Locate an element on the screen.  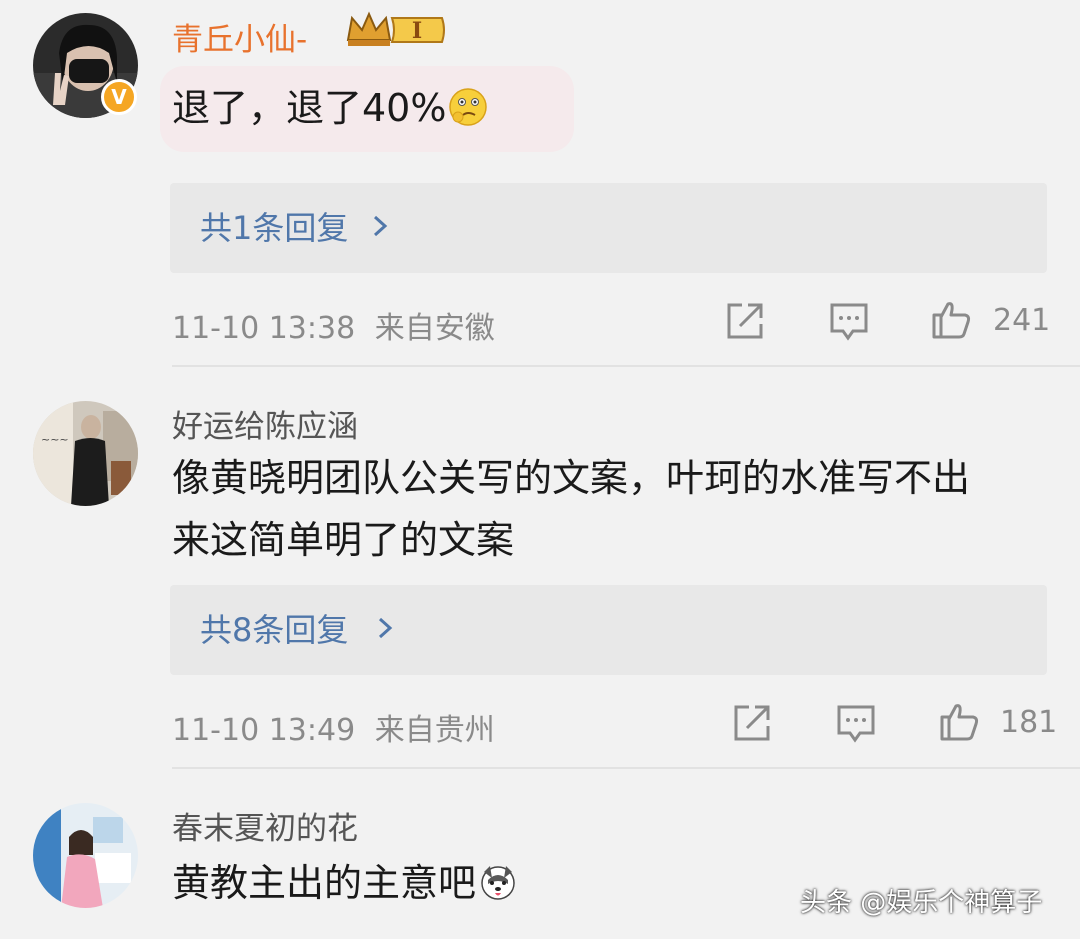
dog-emoji-icon is located at coordinates (498, 879).